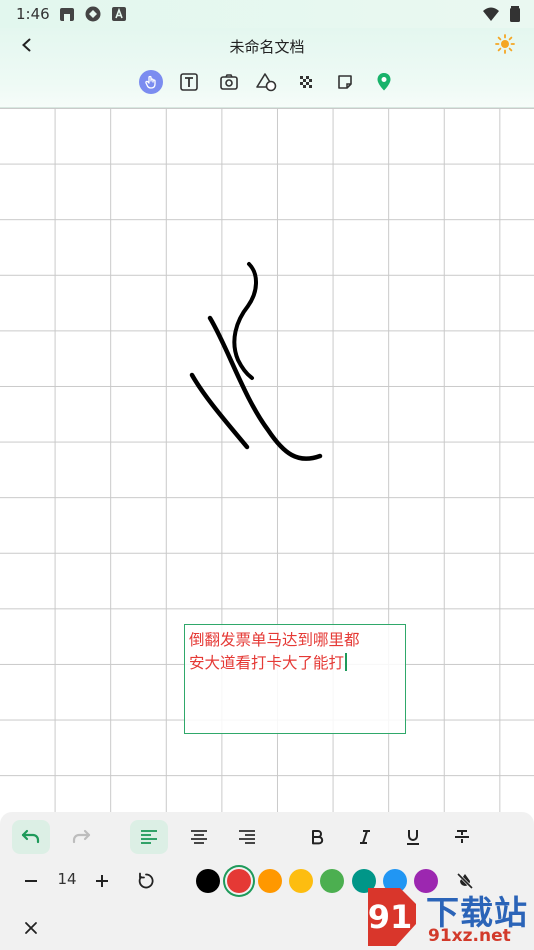  What do you see at coordinates (267, 47) in the screenshot?
I see `document-title: 未命名文档` at bounding box center [267, 47].